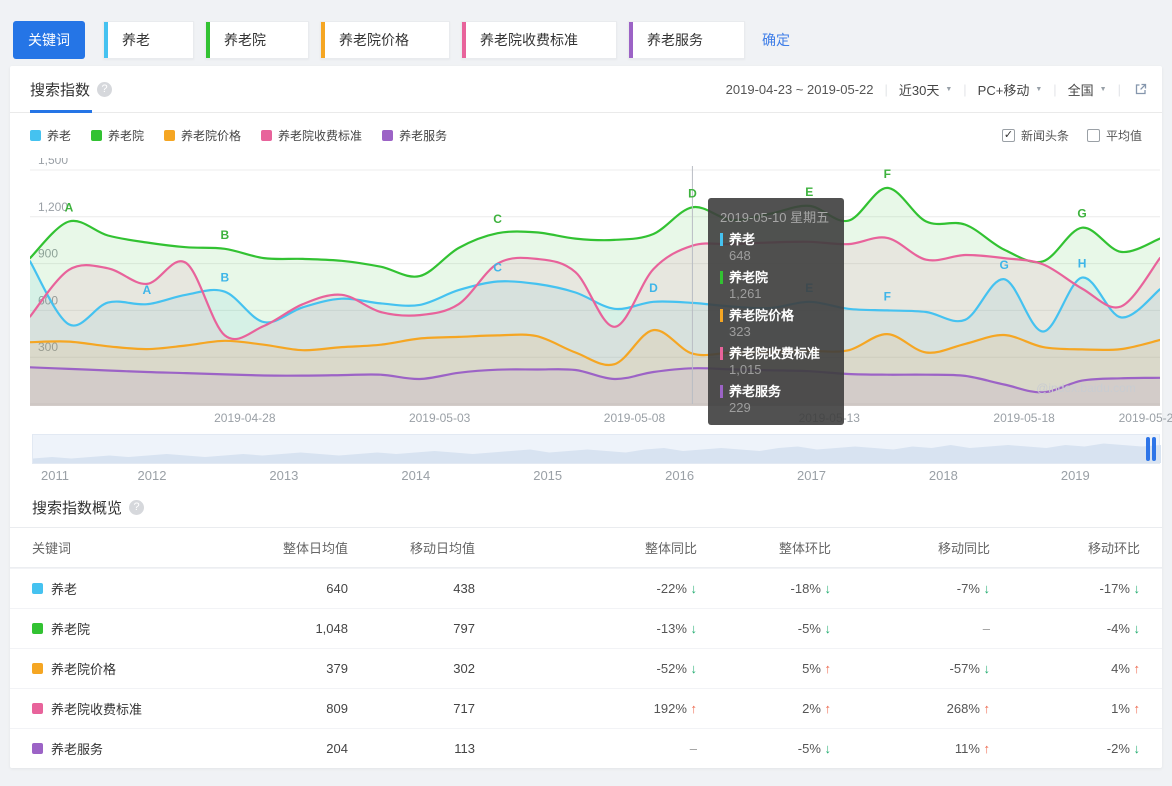  I want to click on column-header-4: 整体同比, so click(670, 548).